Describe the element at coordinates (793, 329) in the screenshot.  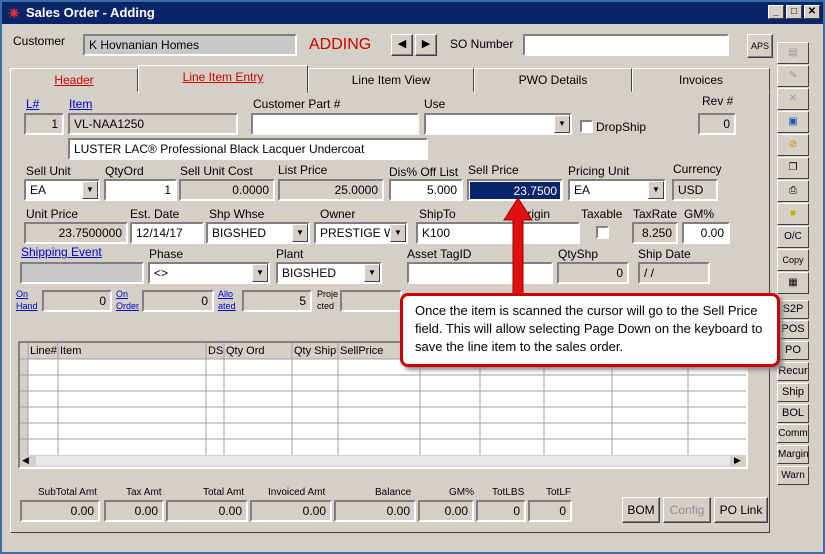
I see `pos-button: POS` at that location.